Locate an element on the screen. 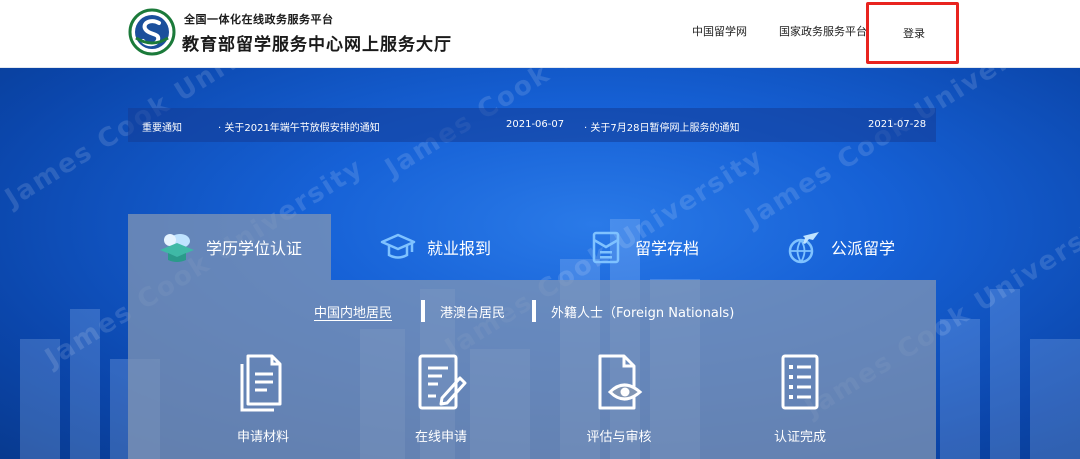 The image size is (1080, 459). notice-date: 2021-06-07 is located at coordinates (535, 124).